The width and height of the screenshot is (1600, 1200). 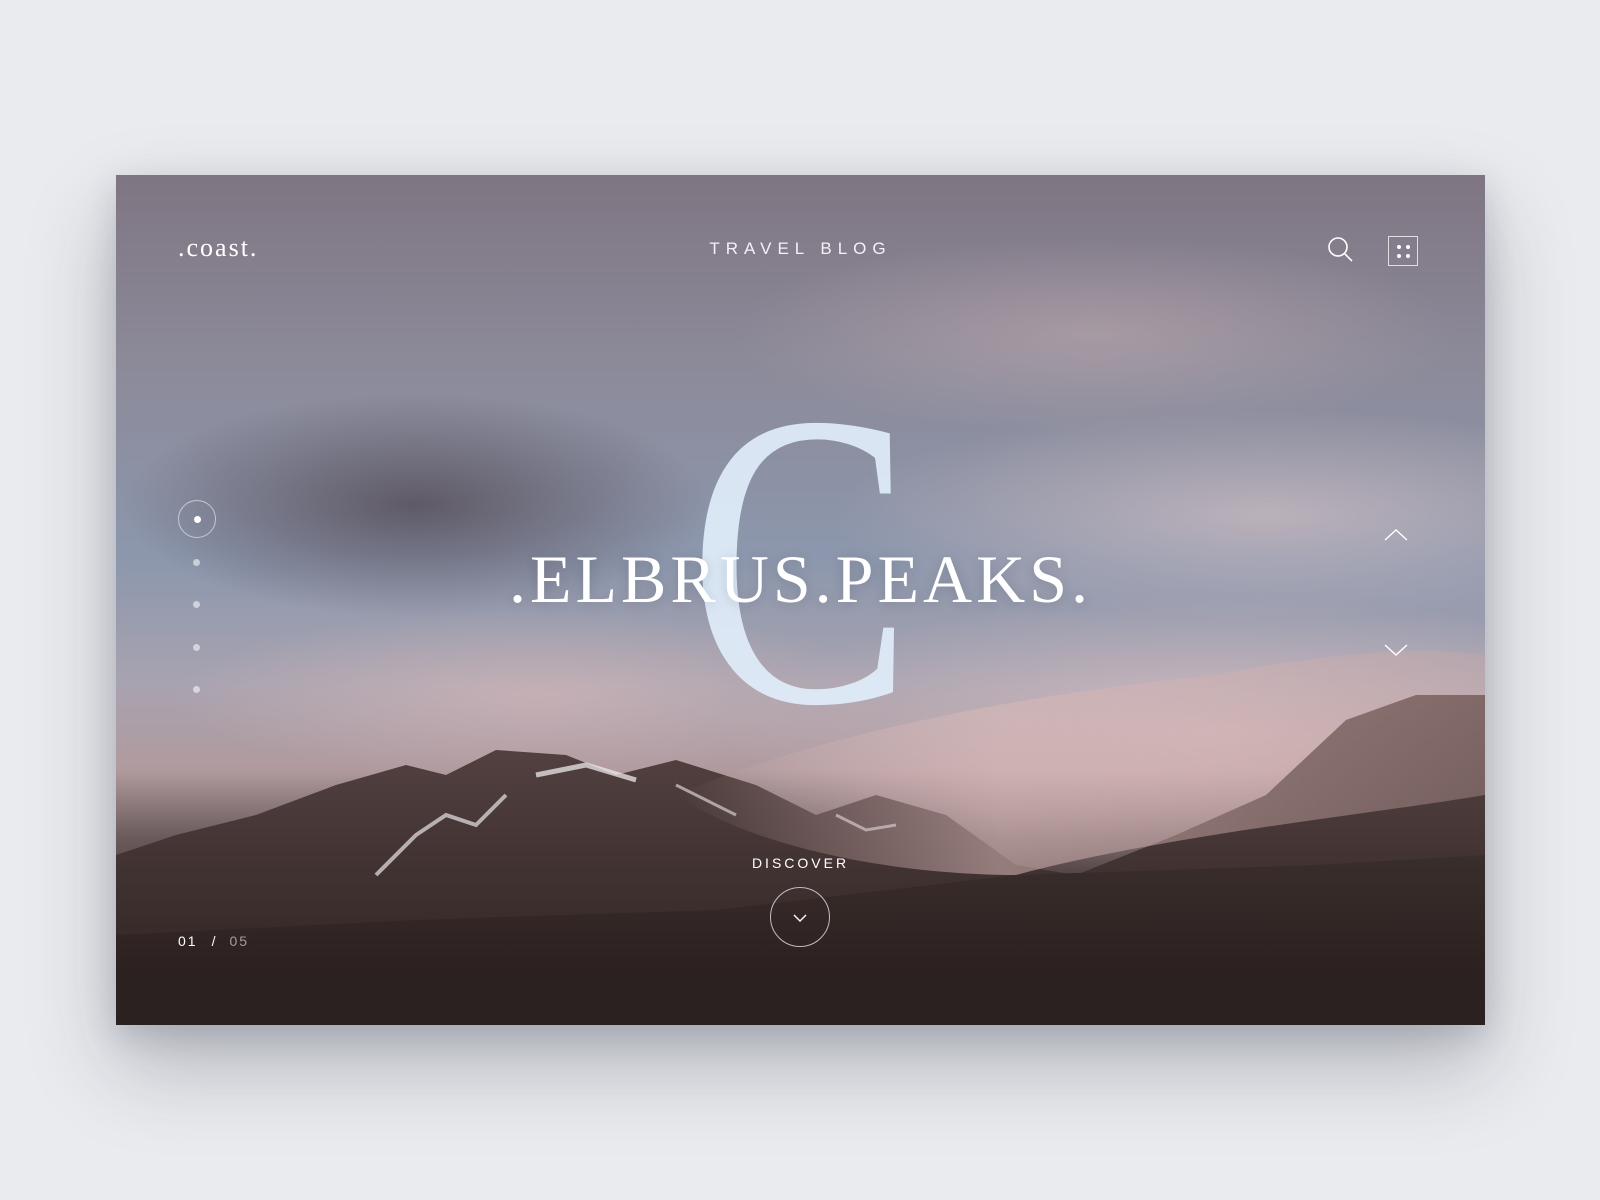 What do you see at coordinates (1403, 251) in the screenshot?
I see `menu-button` at bounding box center [1403, 251].